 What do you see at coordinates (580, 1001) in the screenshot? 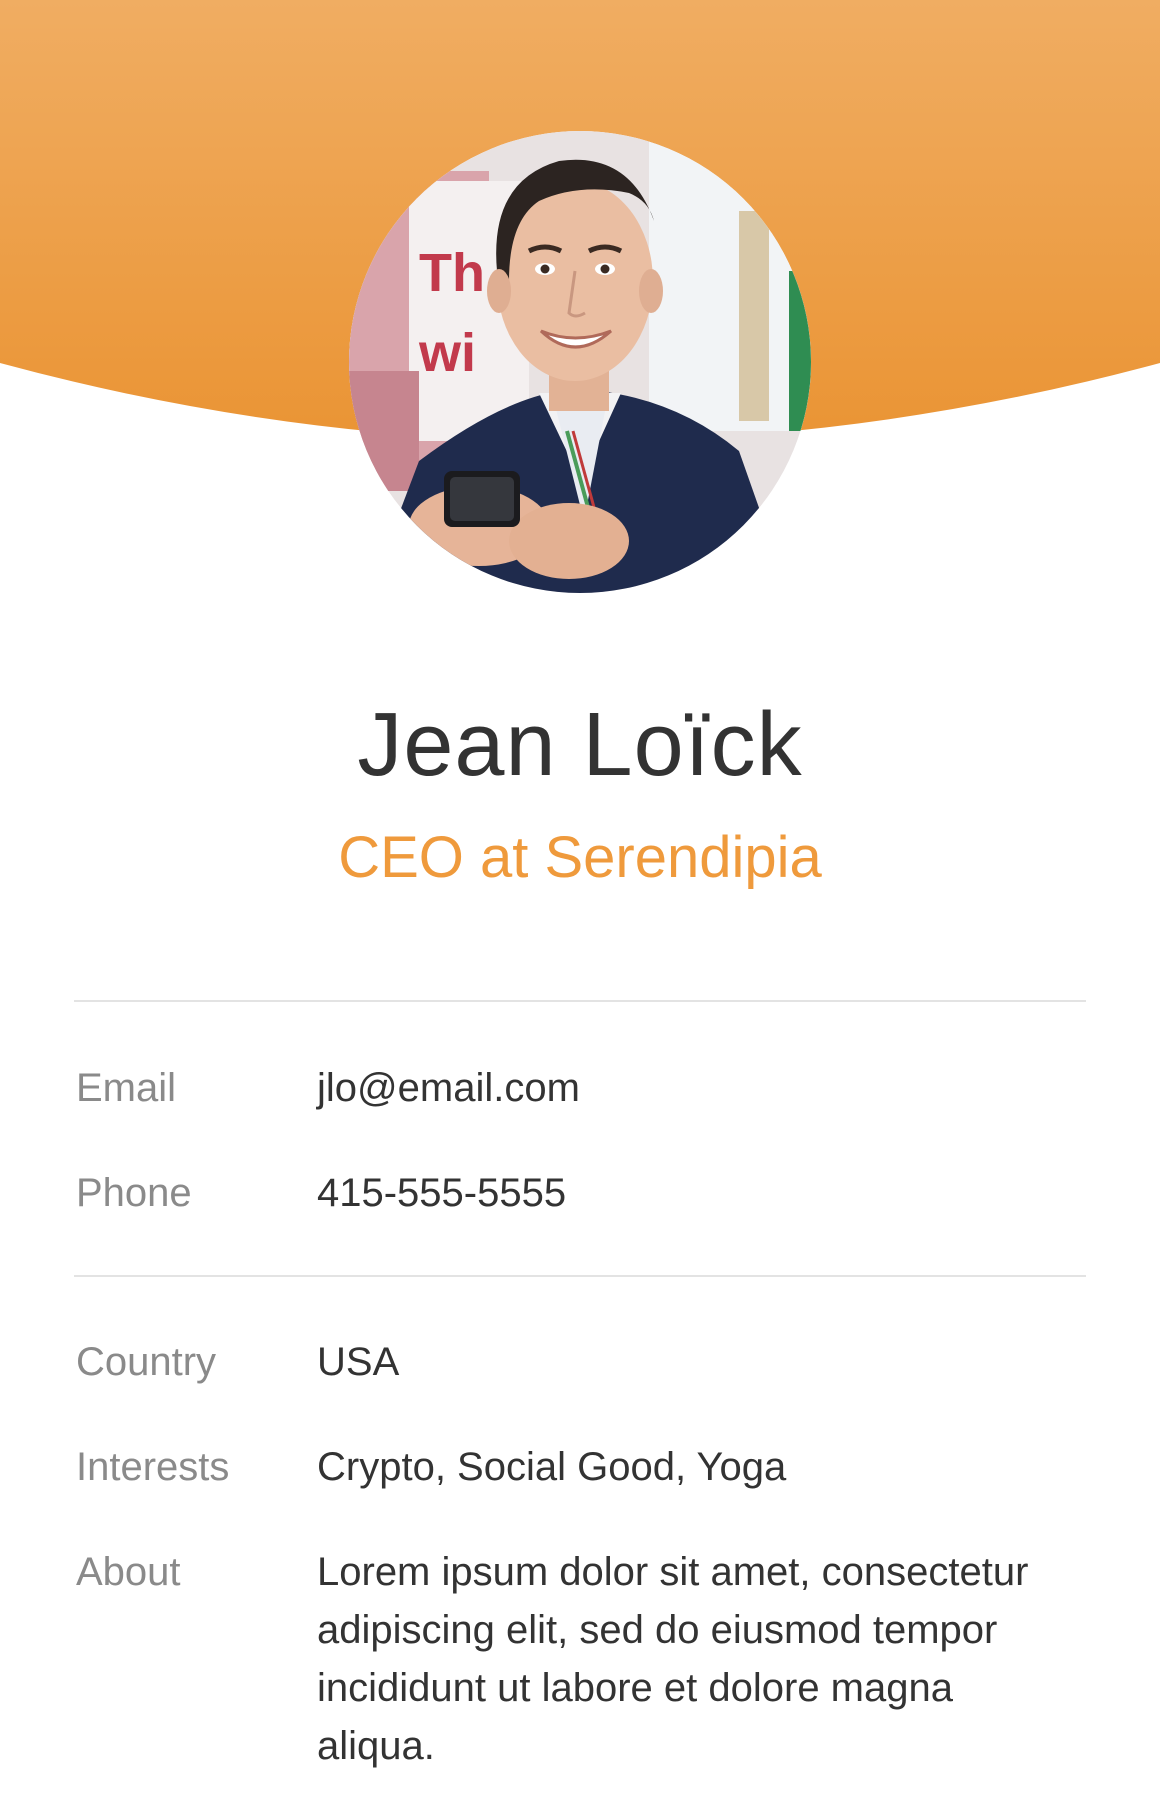
I see `divider-top` at bounding box center [580, 1001].